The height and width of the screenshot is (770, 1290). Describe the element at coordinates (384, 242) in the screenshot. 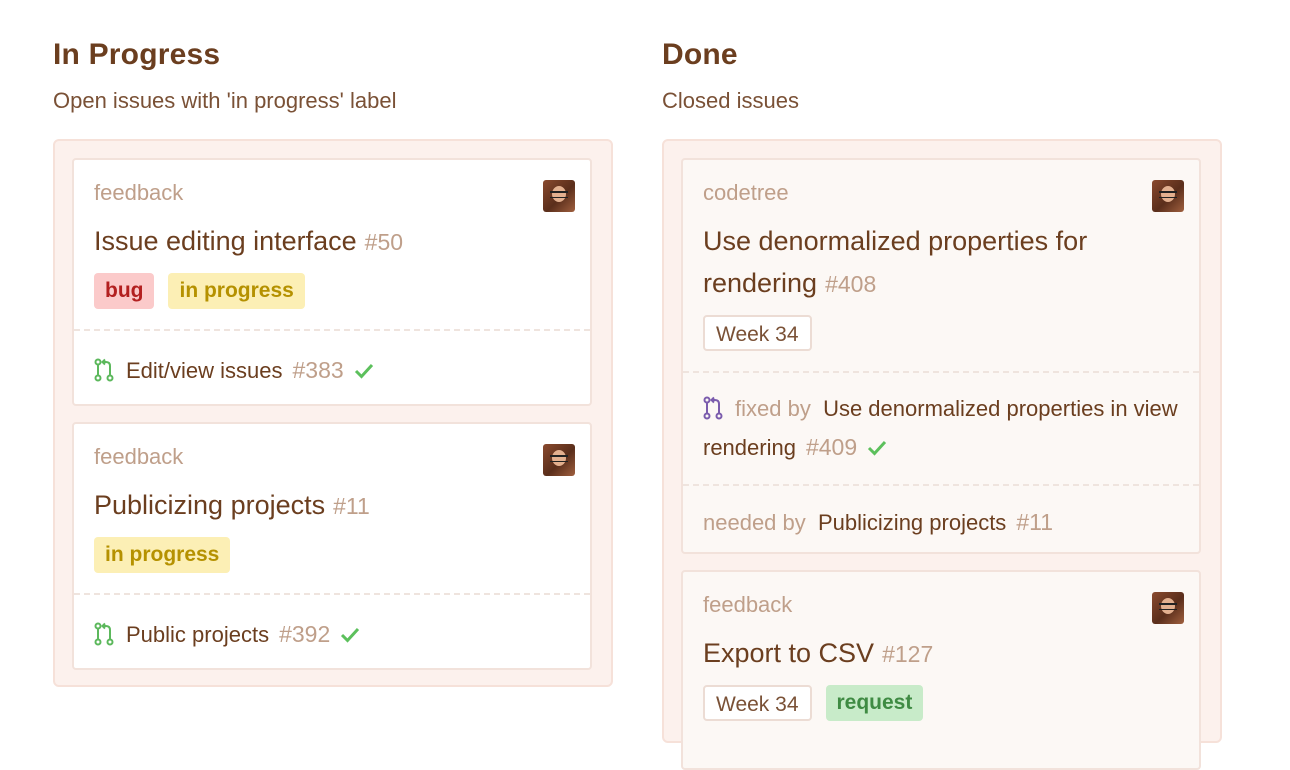

I see `issue-number: #50` at that location.